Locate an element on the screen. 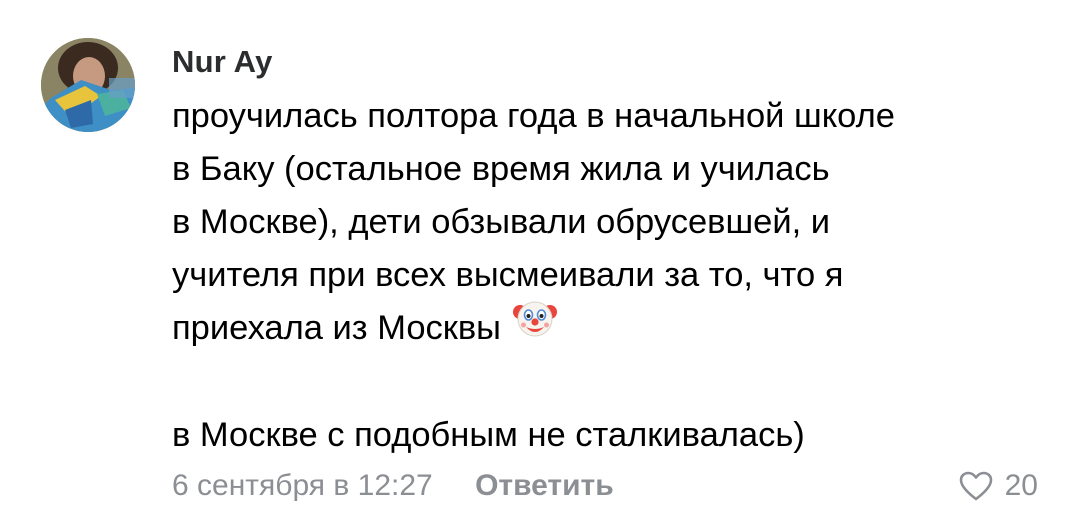 This screenshot has width=1080, height=527. heart-icon is located at coordinates (976, 486).